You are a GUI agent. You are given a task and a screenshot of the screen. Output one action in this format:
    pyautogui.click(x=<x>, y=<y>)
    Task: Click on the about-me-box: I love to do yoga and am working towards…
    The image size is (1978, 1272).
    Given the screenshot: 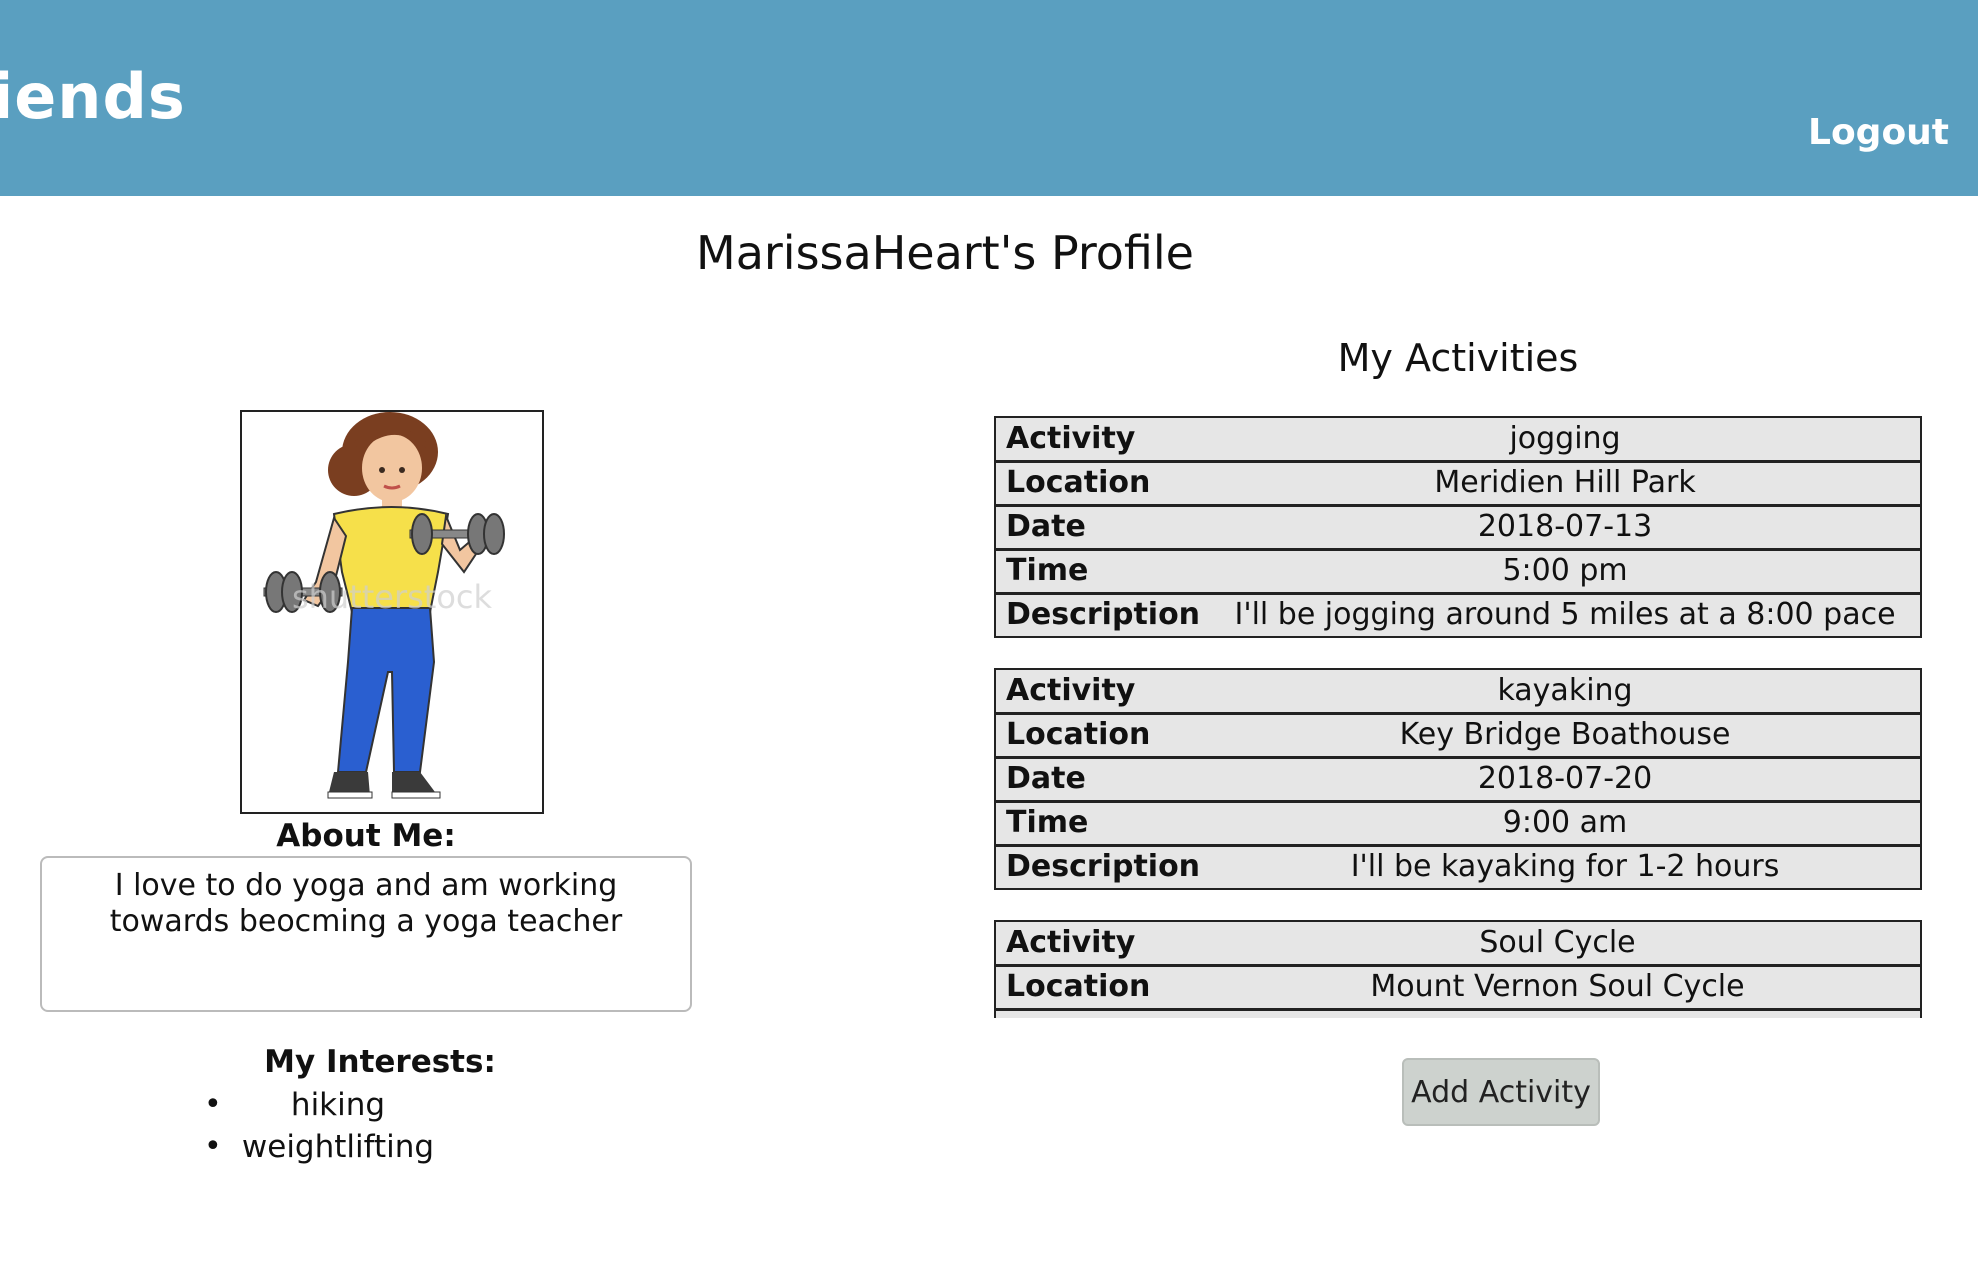 What is the action you would take?
    pyautogui.click(x=366, y=934)
    